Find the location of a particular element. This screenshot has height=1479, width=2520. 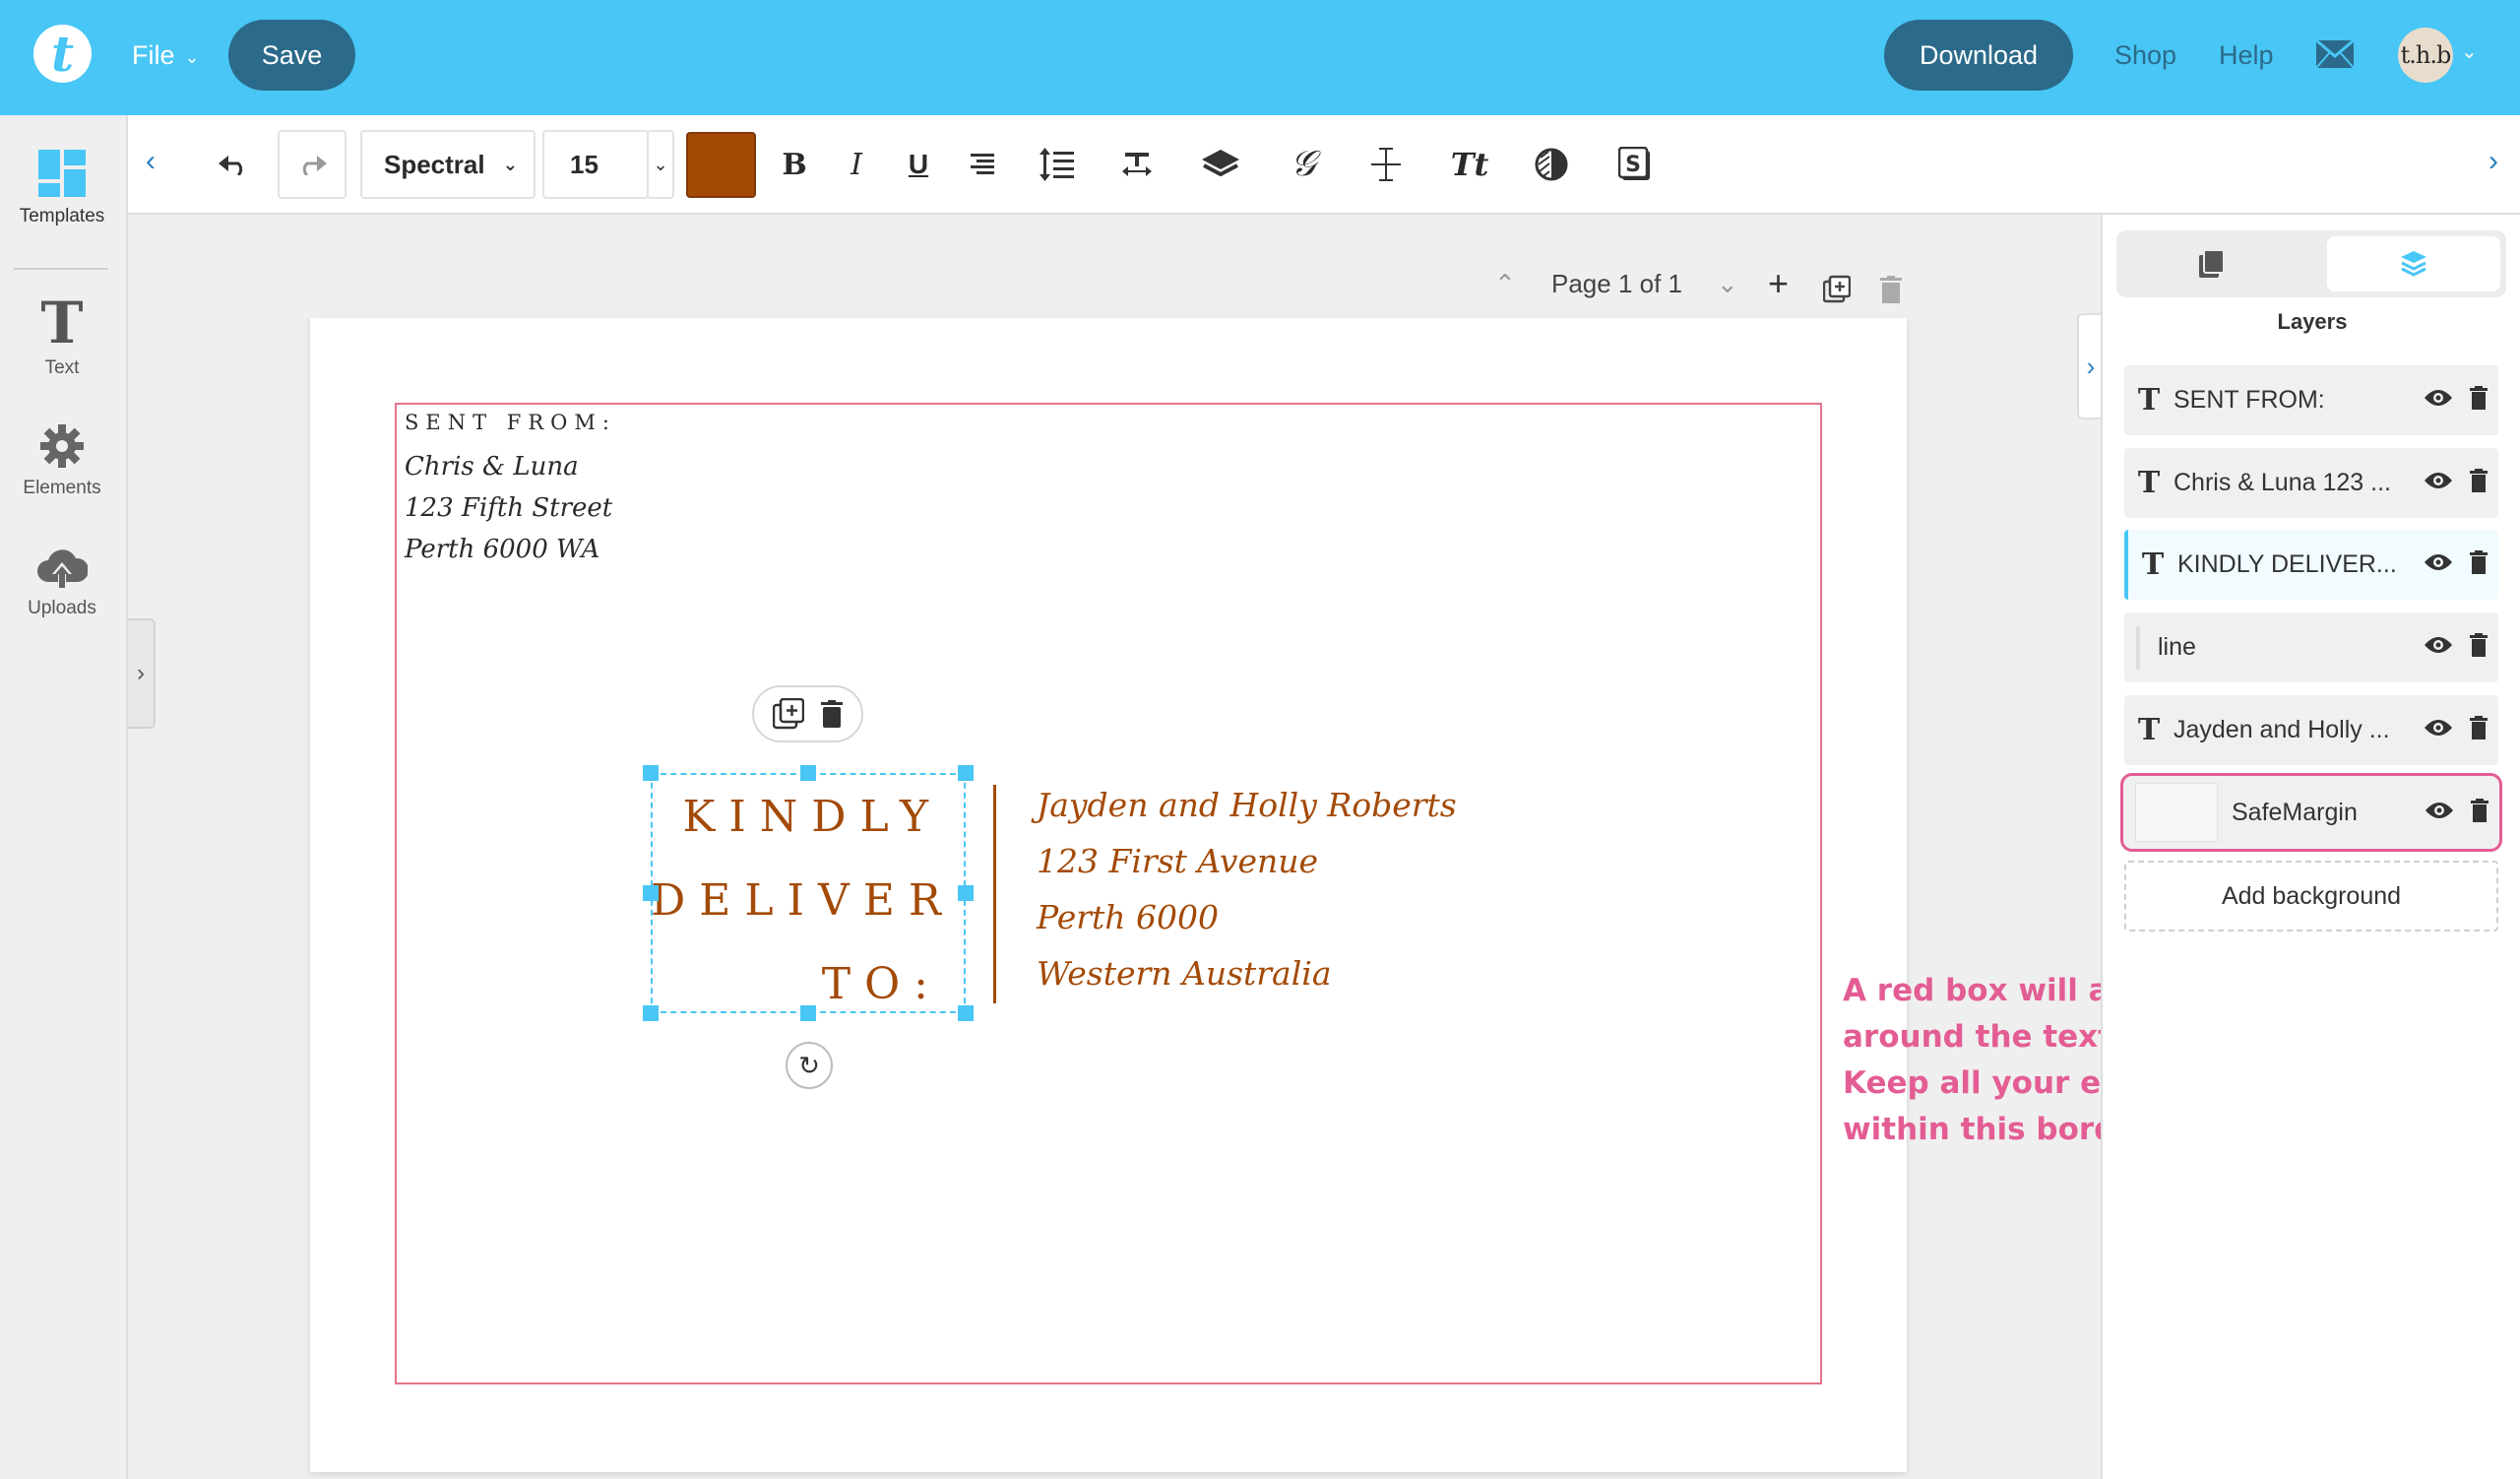

layer-item: T SENT FROM: is located at coordinates (2311, 400).